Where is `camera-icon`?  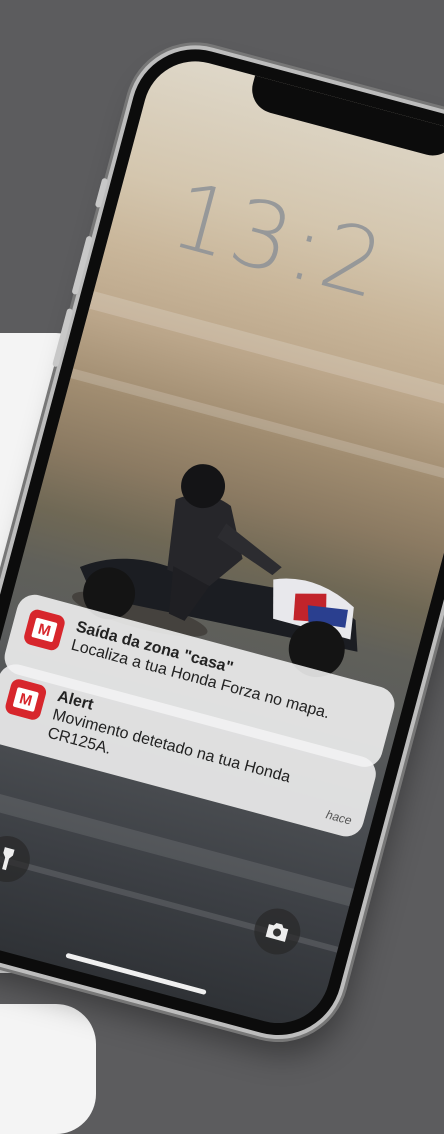
camera-icon is located at coordinates (277, 931).